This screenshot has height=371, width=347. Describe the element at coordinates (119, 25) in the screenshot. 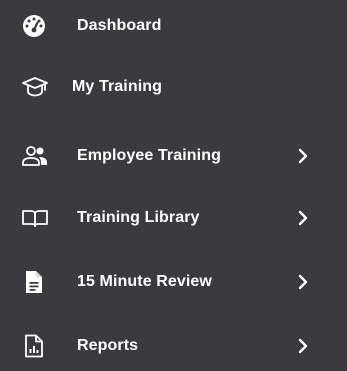

I see `nav-label-dashboard: Dashboard` at that location.